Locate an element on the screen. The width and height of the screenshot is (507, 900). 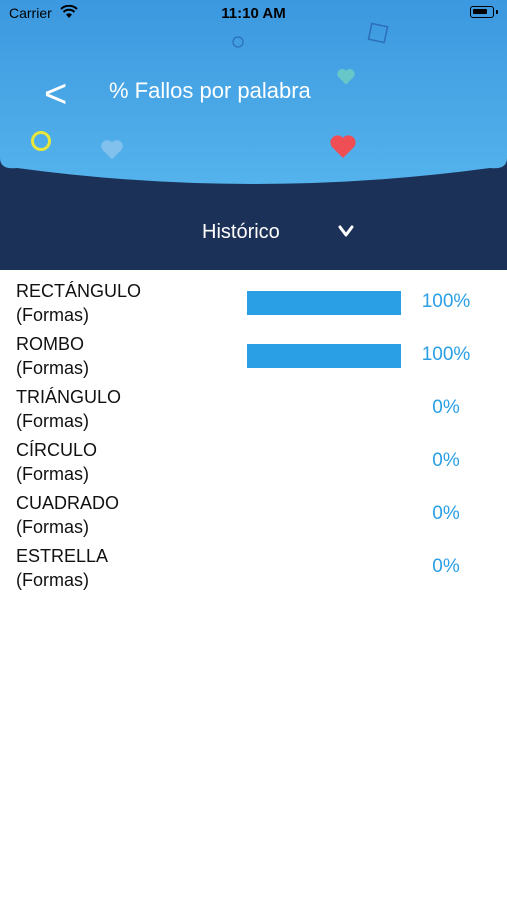
list-item: ROMBO (Formas) 100% is located at coordinates (253, 357).